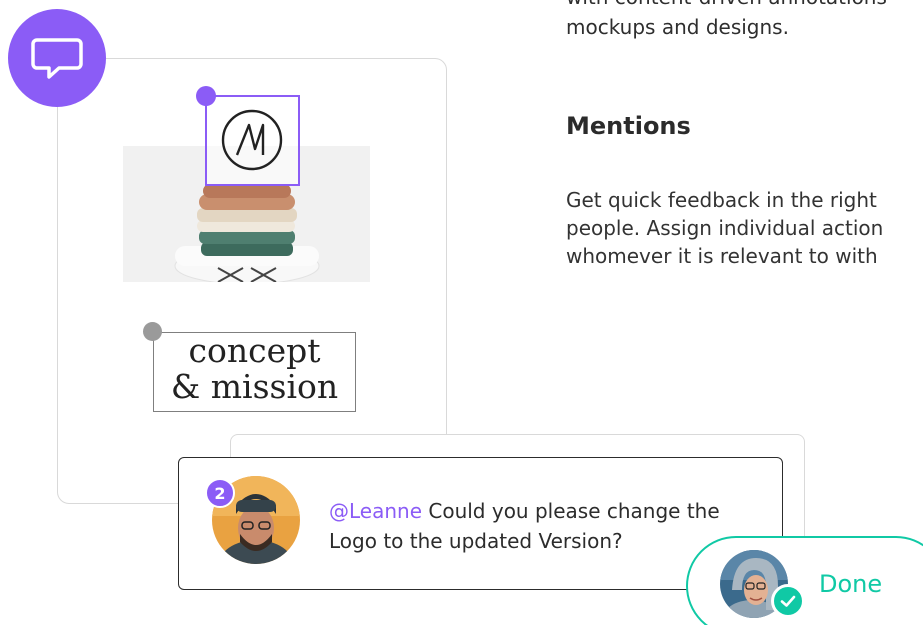 The height and width of the screenshot is (625, 923). Describe the element at coordinates (628, 126) in the screenshot. I see `section-title: Mentions` at that location.